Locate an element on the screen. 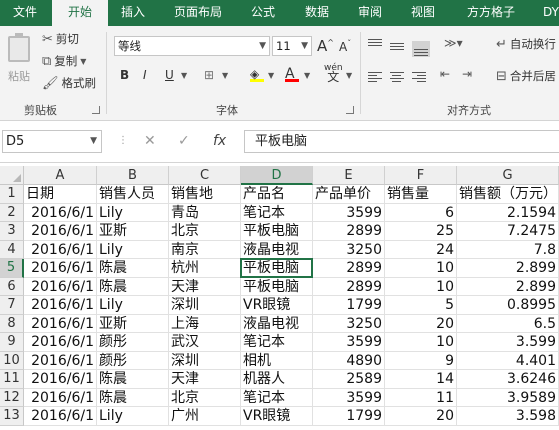  cell-c3: 北京 is located at coordinates (205, 231).